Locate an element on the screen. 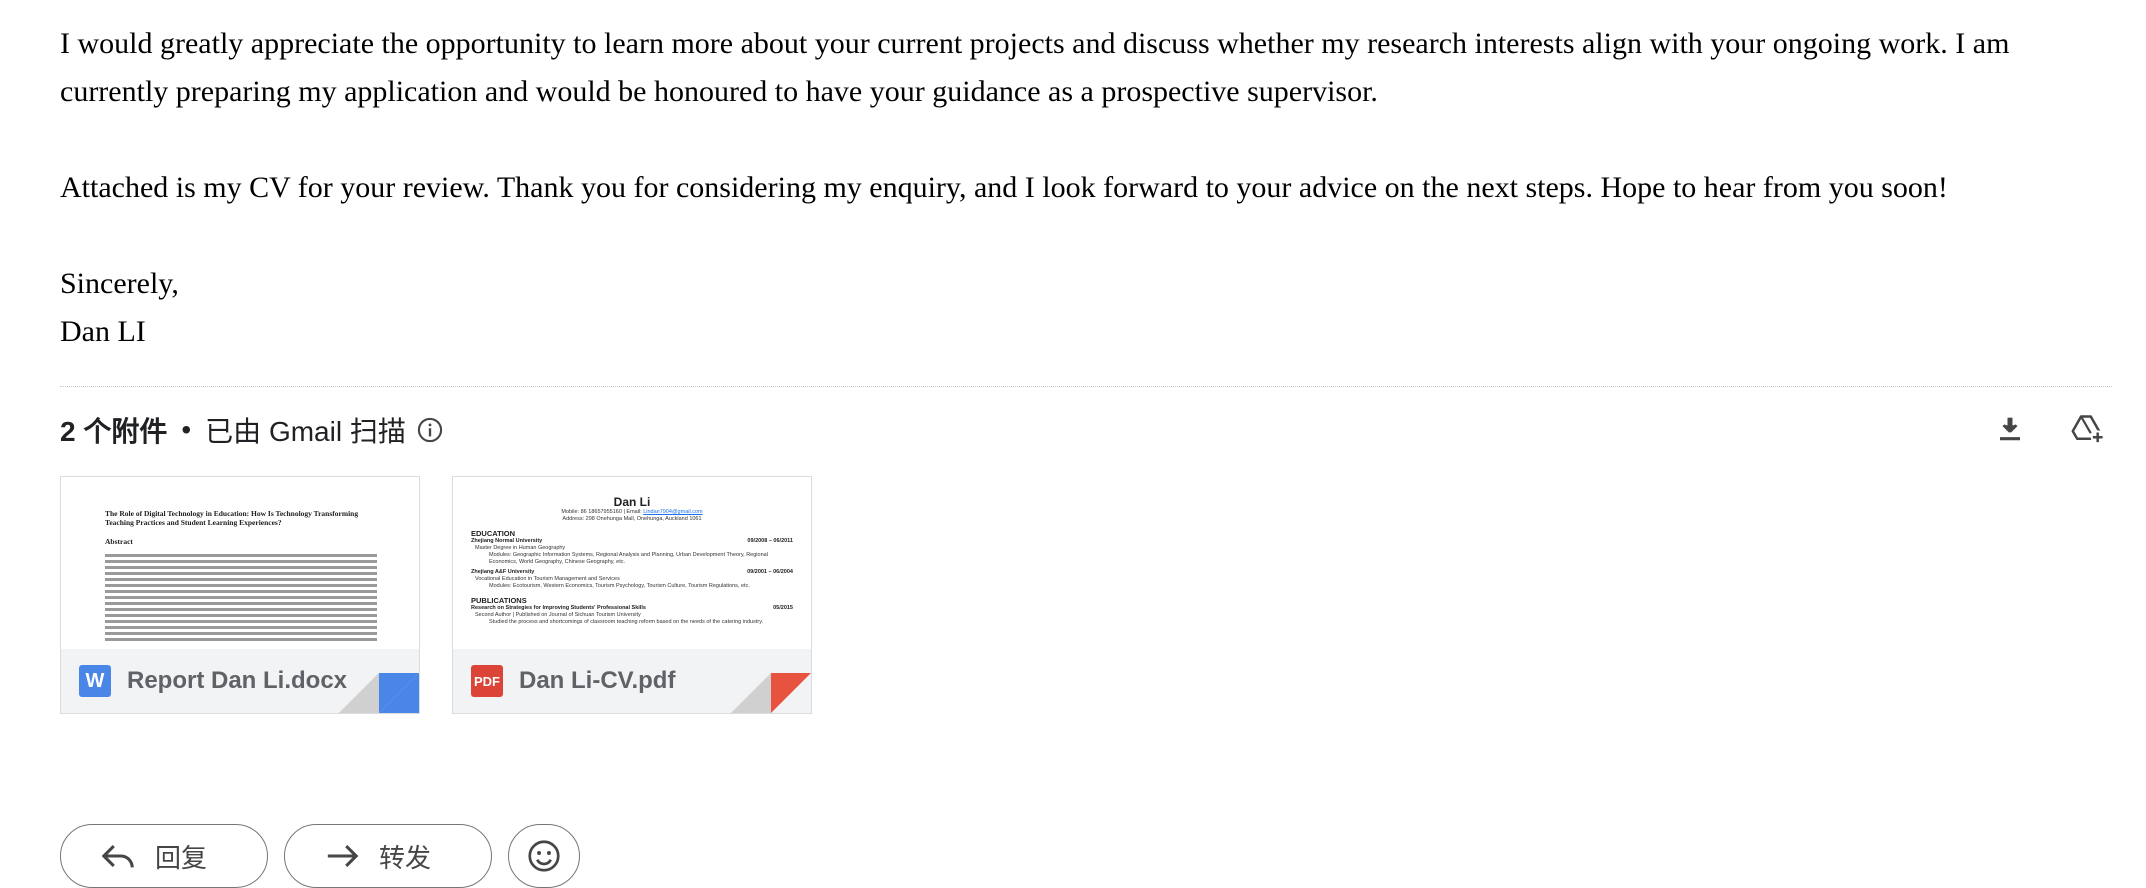 The height and width of the screenshot is (888, 2146). preview-cv-email: Lindan7904@gmail.com is located at coordinates (673, 512).